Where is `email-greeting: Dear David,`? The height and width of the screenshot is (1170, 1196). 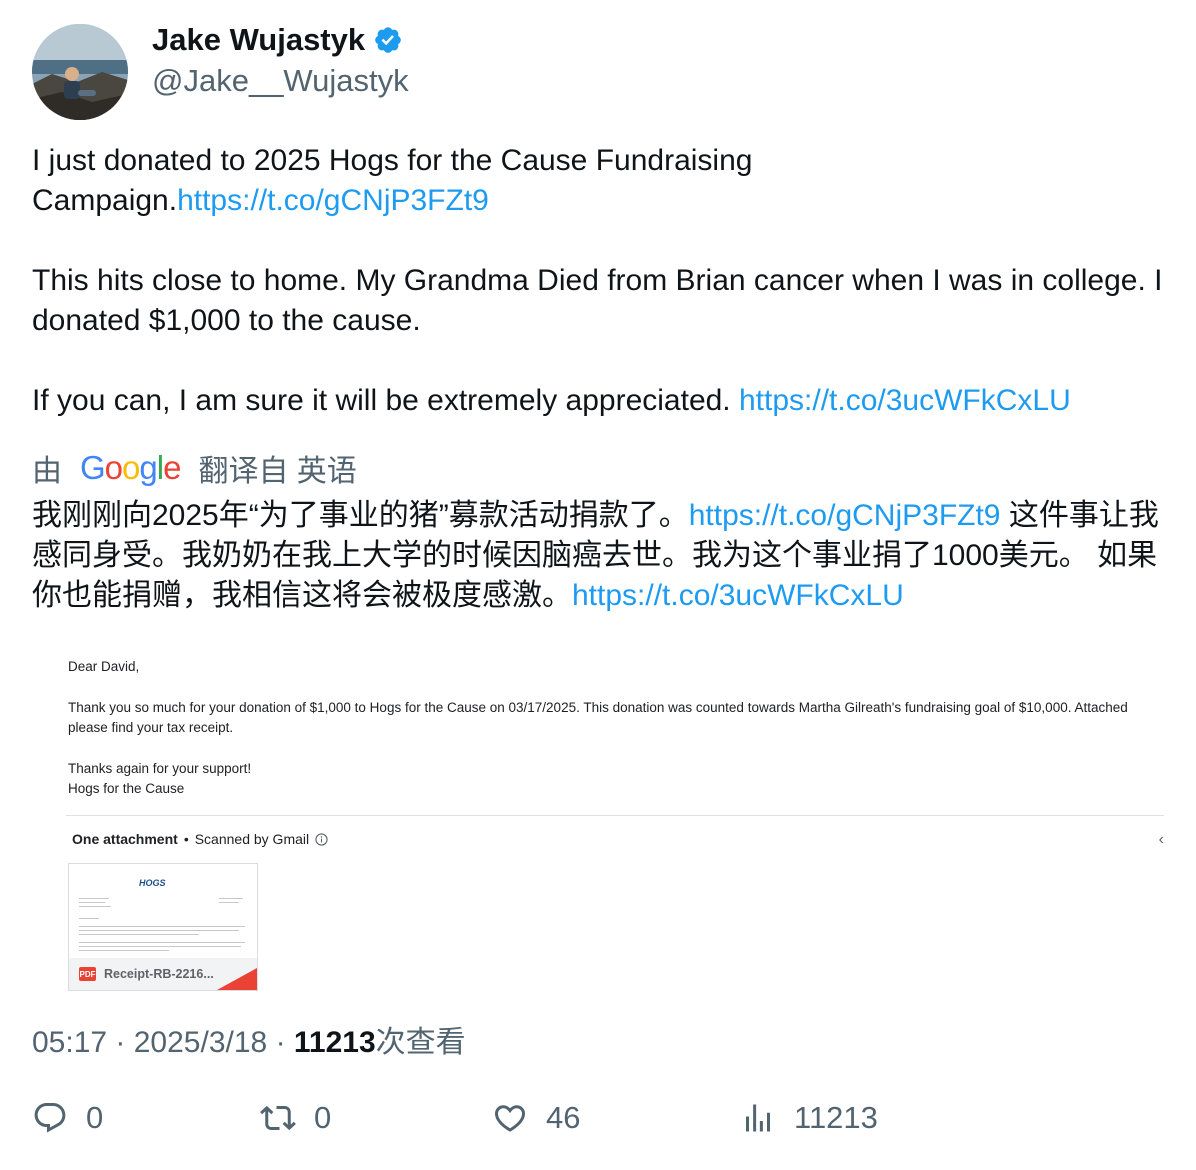
email-greeting: Dear David, is located at coordinates (104, 666).